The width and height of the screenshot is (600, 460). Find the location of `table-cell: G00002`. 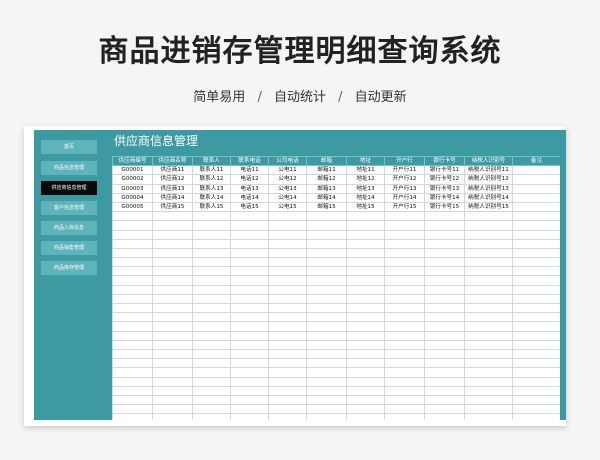

table-cell: G00002 is located at coordinates (132, 179).